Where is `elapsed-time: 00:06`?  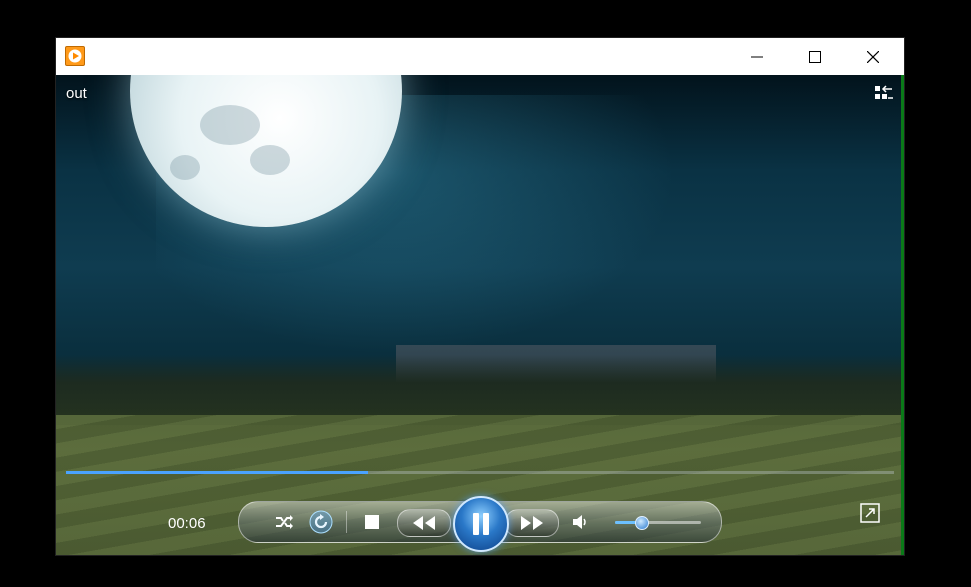
elapsed-time: 00:06 is located at coordinates (187, 523).